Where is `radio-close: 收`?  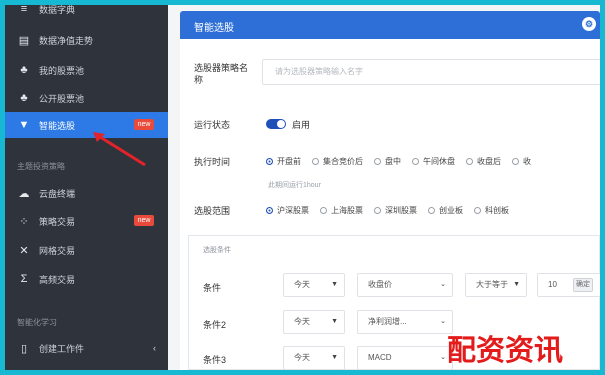
radio-close: 收 is located at coordinates (521, 161).